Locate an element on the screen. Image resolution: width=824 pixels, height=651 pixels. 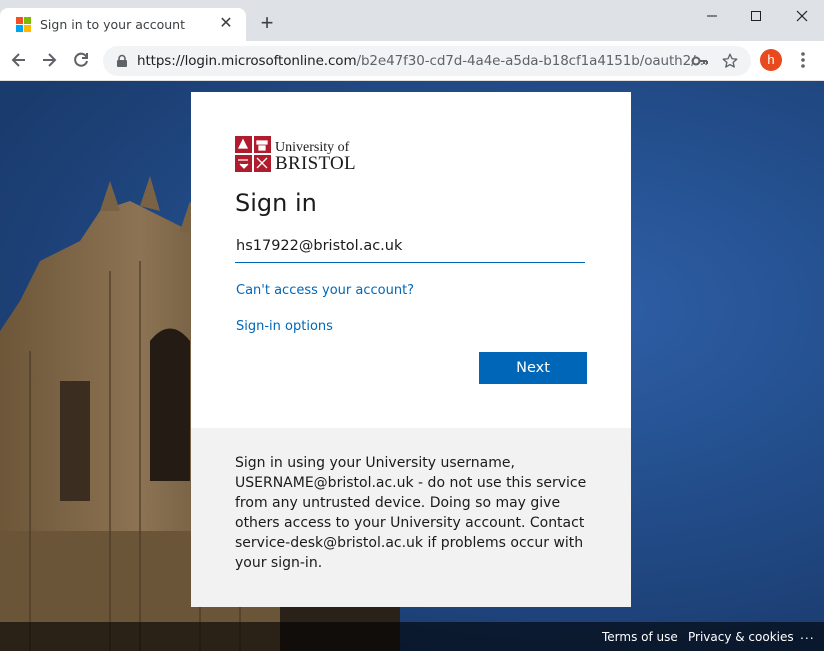
maximize-icon is located at coordinates (756, 16).